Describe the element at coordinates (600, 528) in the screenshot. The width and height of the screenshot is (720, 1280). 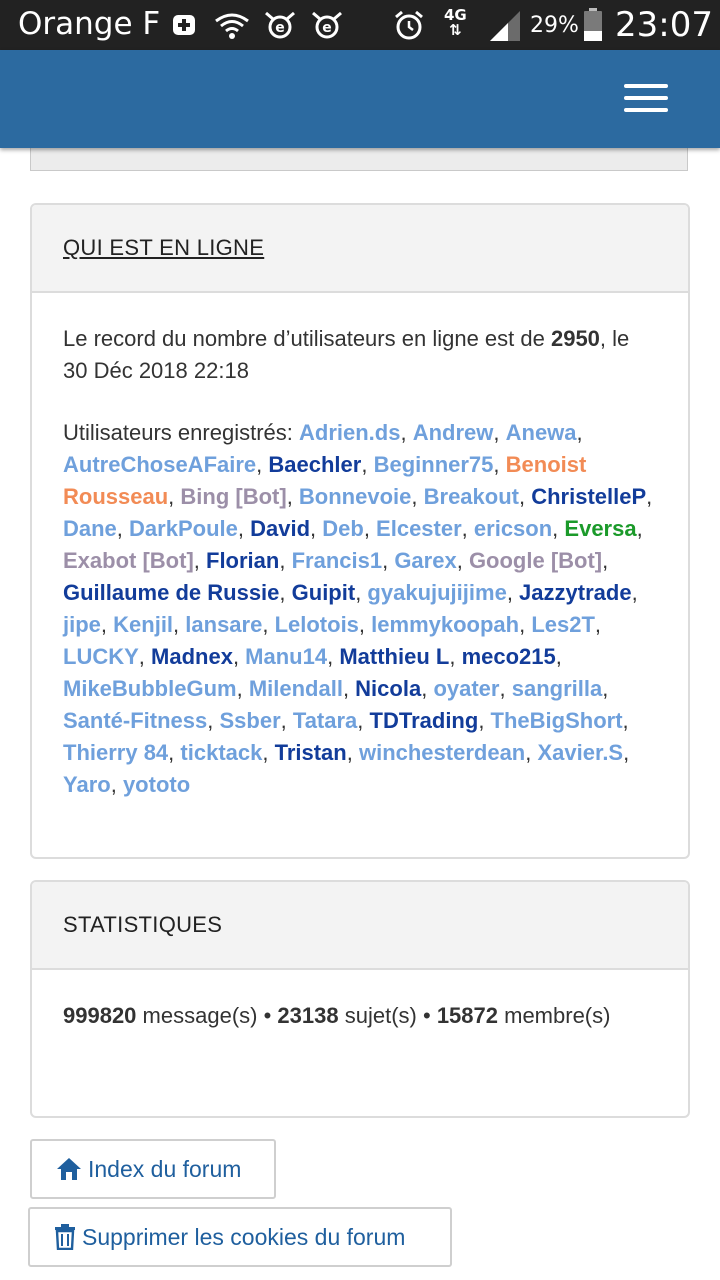
I see `online-user-link: Eversa` at that location.